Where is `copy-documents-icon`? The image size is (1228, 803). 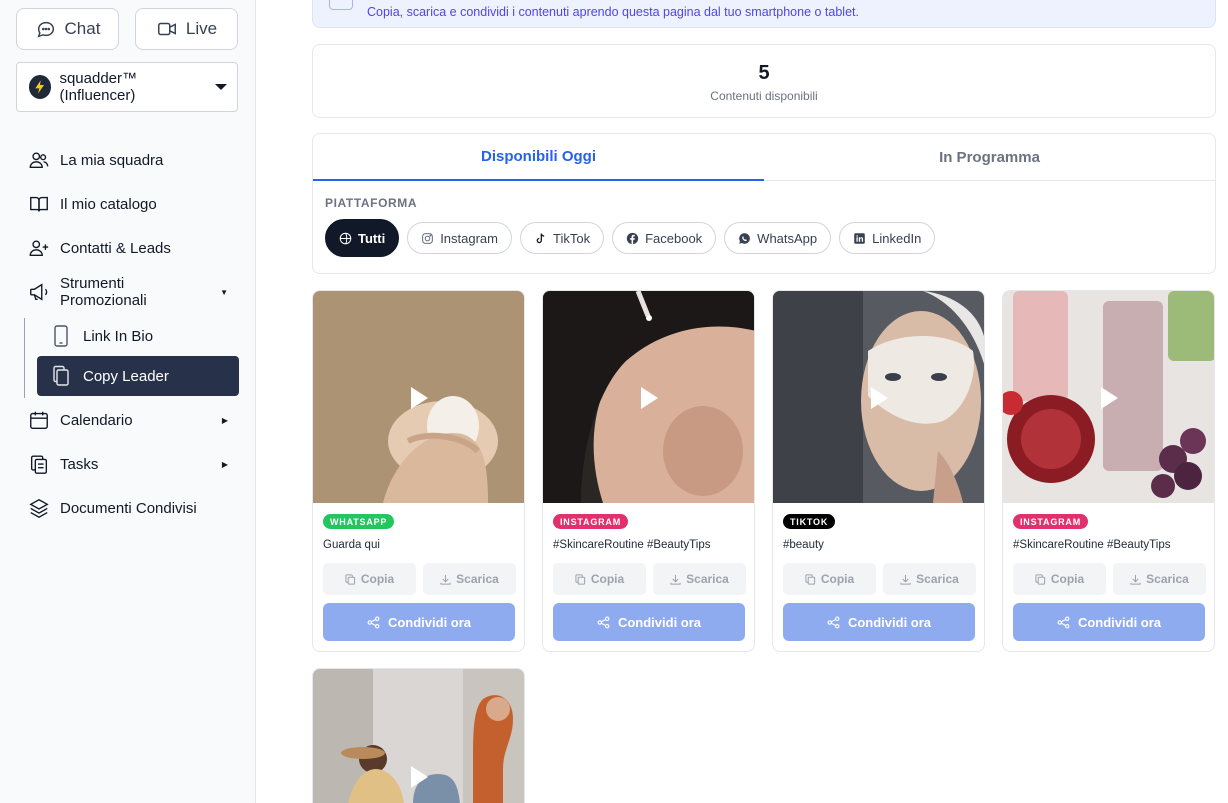
copy-documents-icon is located at coordinates (61, 375).